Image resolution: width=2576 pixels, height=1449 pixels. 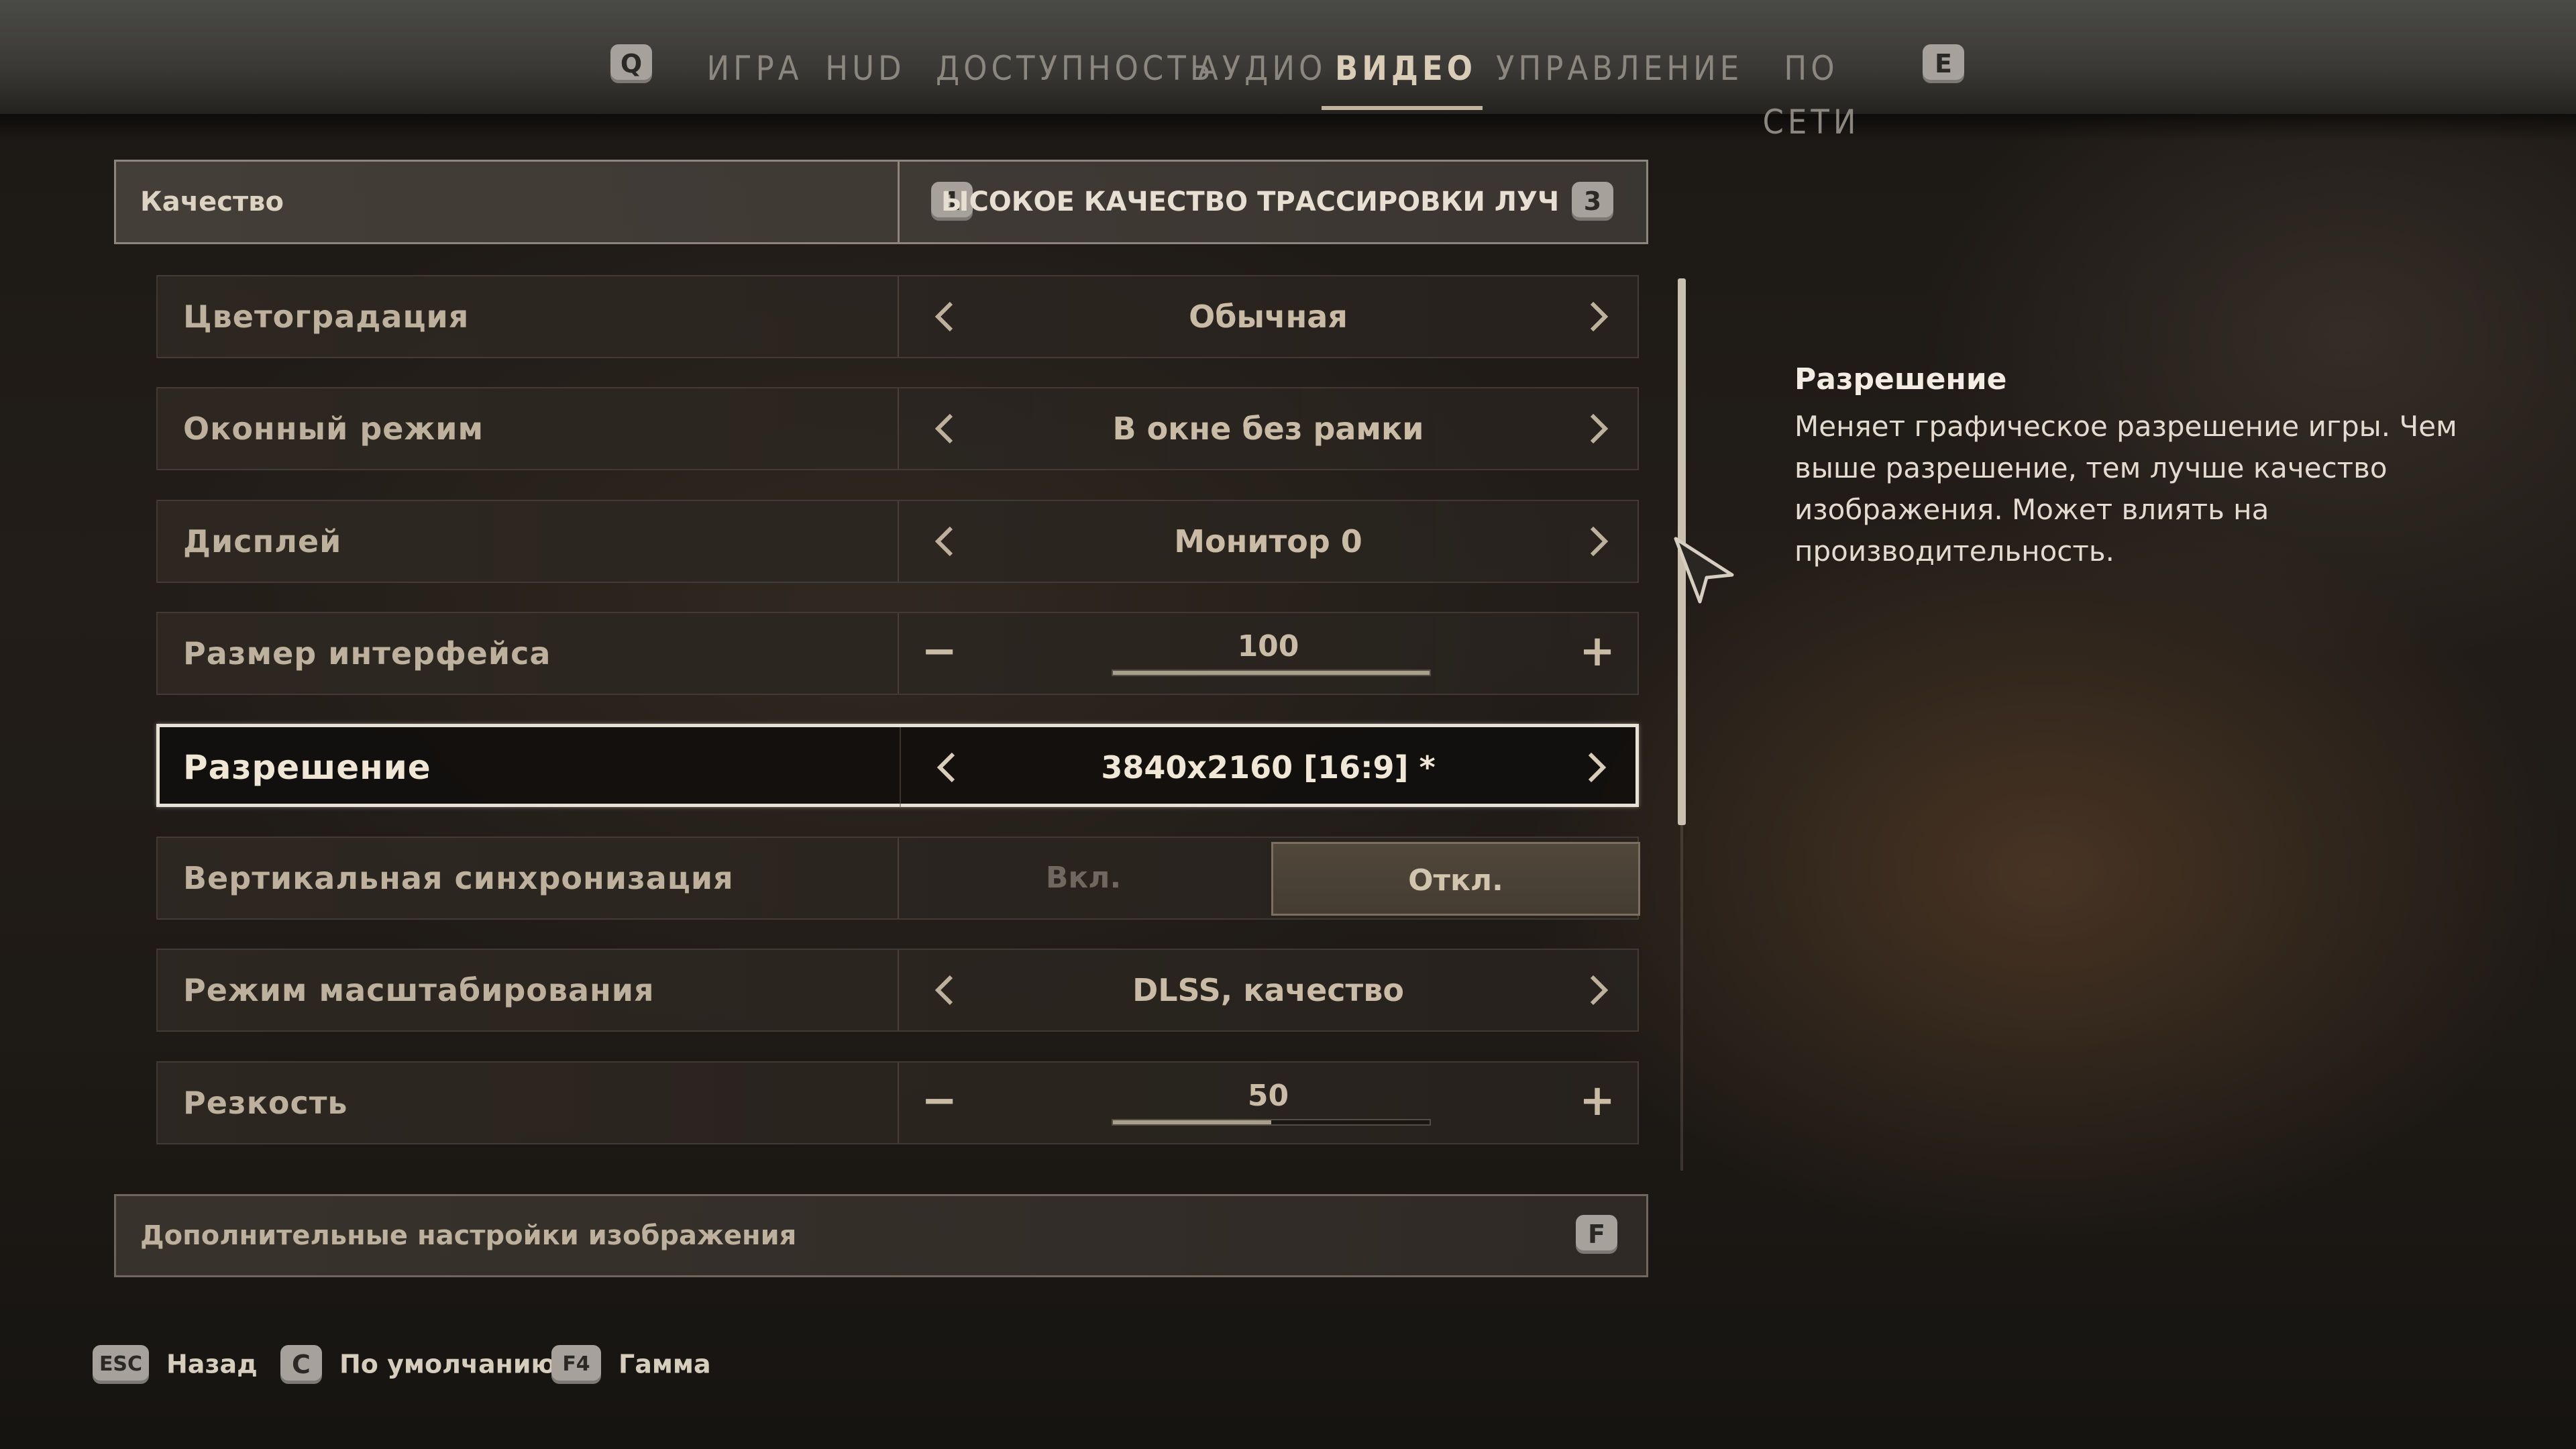 What do you see at coordinates (1083, 878) in the screenshot?
I see `vsync-on-option: Вкл.` at bounding box center [1083, 878].